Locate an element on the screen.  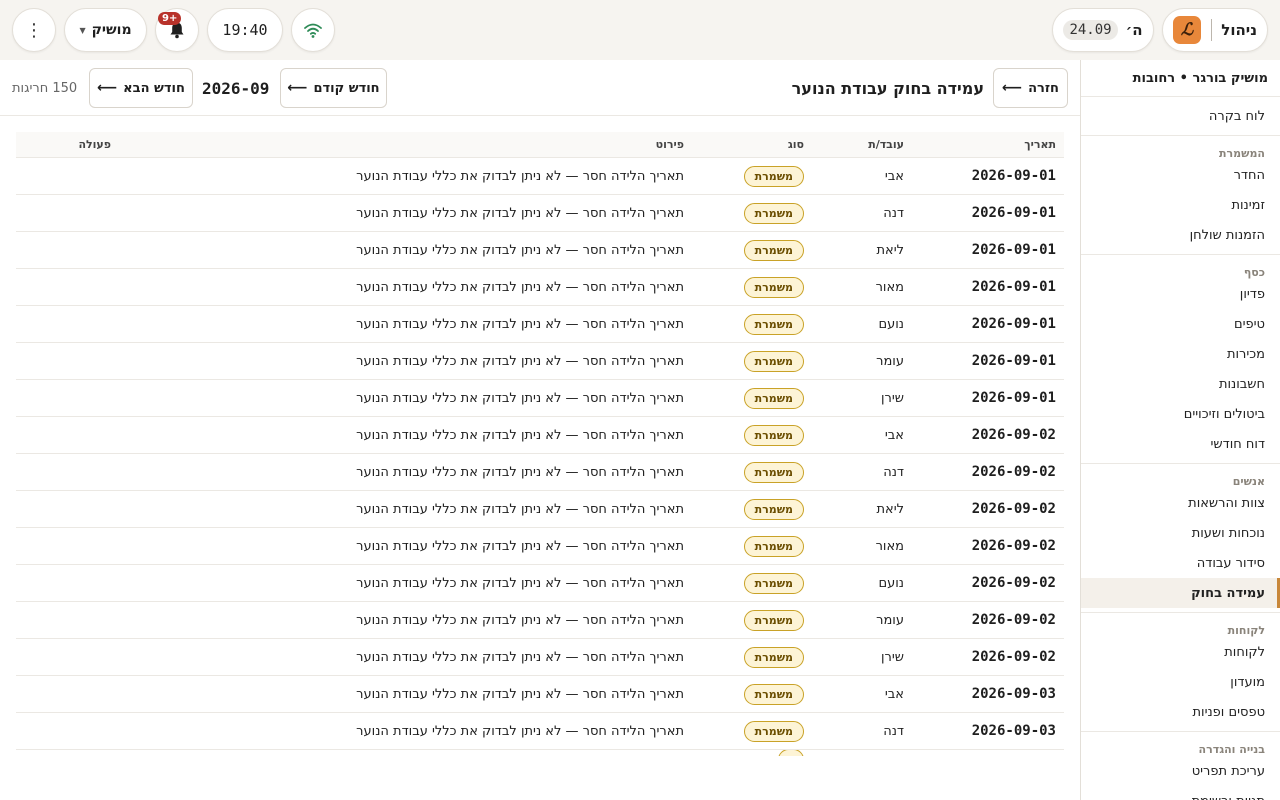
more-menu-button: ⋮ is located at coordinates (34, 30).